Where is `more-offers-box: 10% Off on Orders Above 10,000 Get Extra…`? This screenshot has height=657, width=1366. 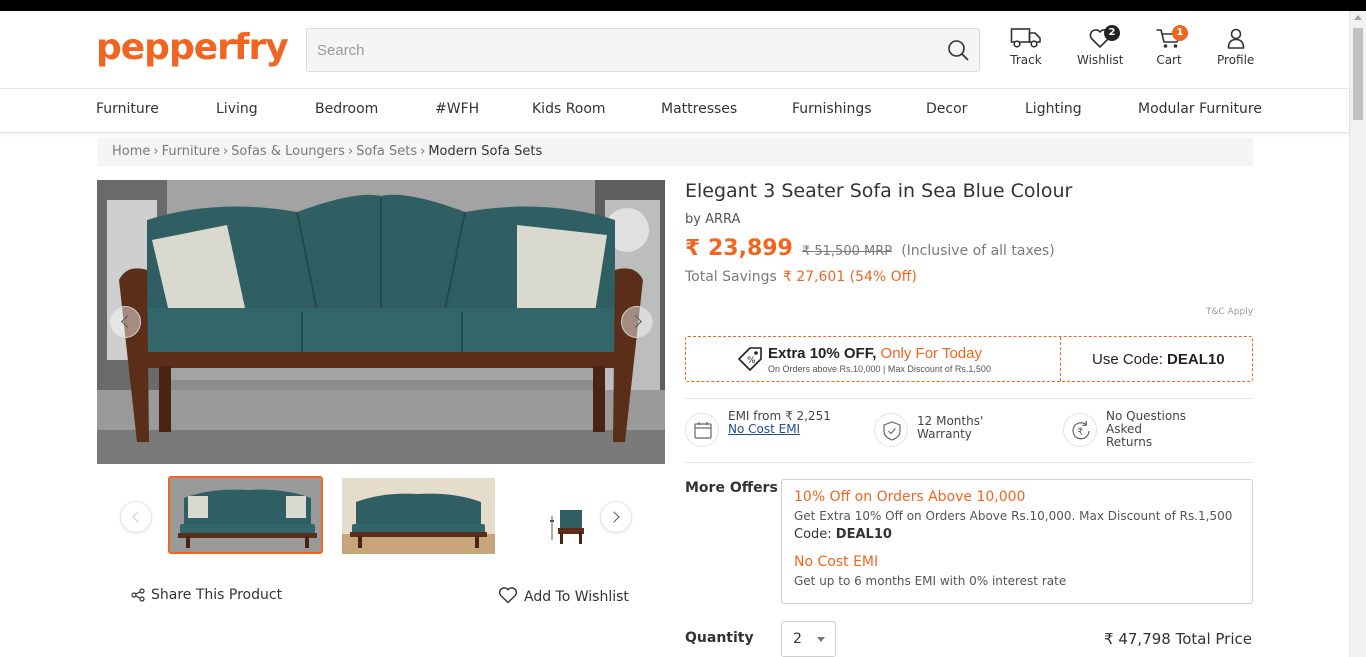
more-offers-box: 10% Off on Orders Above 10,000 Get Extra… is located at coordinates (1017, 541).